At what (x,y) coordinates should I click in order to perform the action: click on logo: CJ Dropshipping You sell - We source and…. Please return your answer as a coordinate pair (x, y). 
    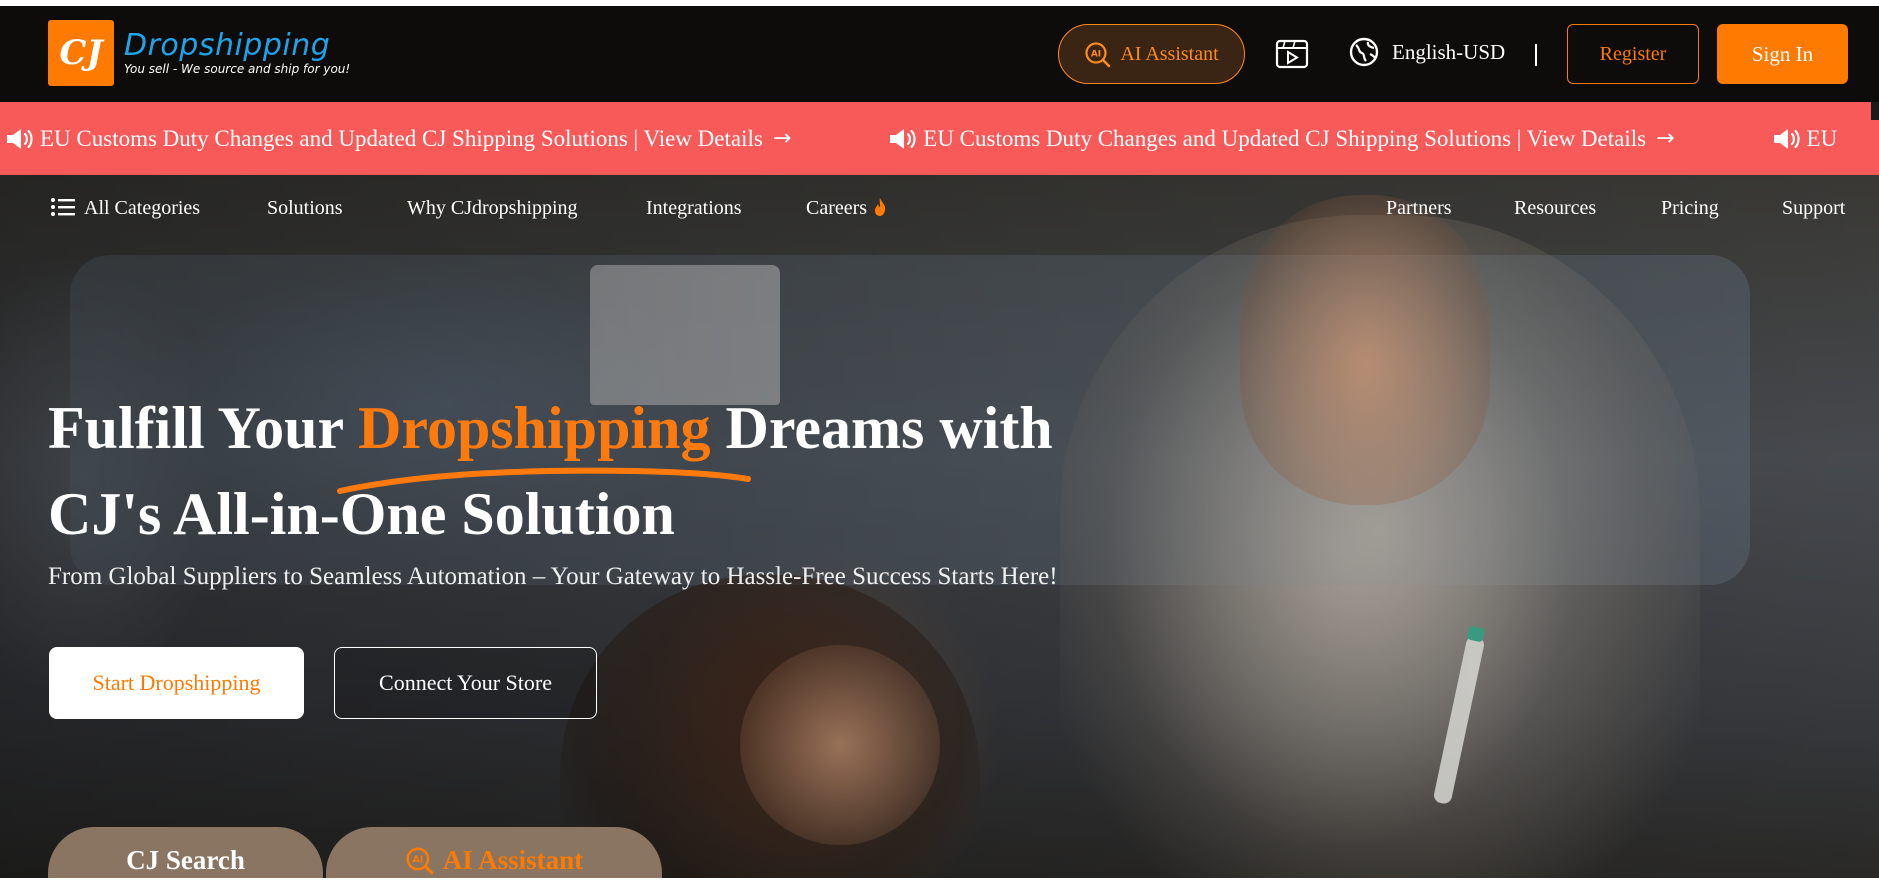
    Looking at the image, I should click on (199, 53).